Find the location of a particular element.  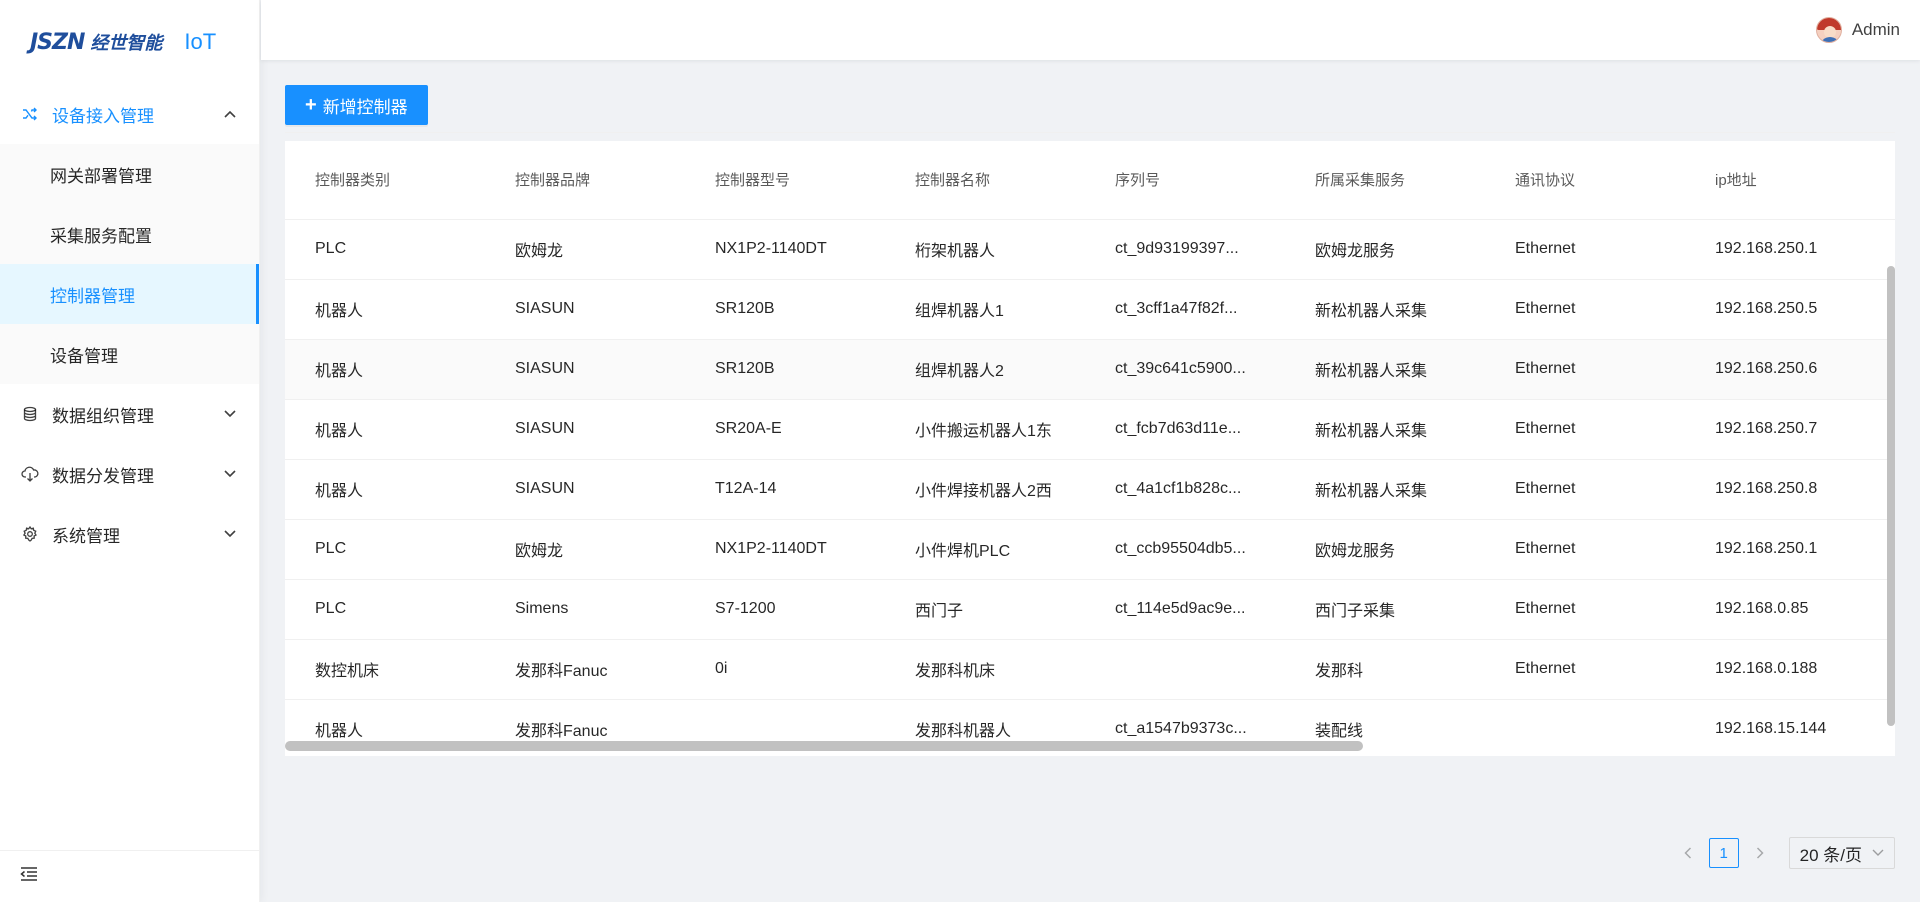

vertical-scrollbar is located at coordinates (1891, 496).